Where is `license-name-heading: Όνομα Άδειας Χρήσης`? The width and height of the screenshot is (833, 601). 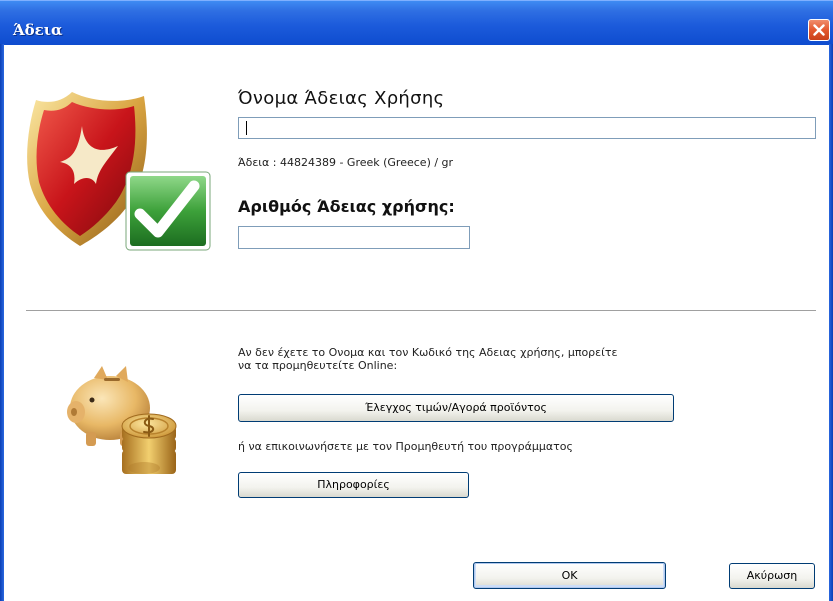
license-name-heading: Όνομα Άδειας Χρήσης is located at coordinates (341, 98).